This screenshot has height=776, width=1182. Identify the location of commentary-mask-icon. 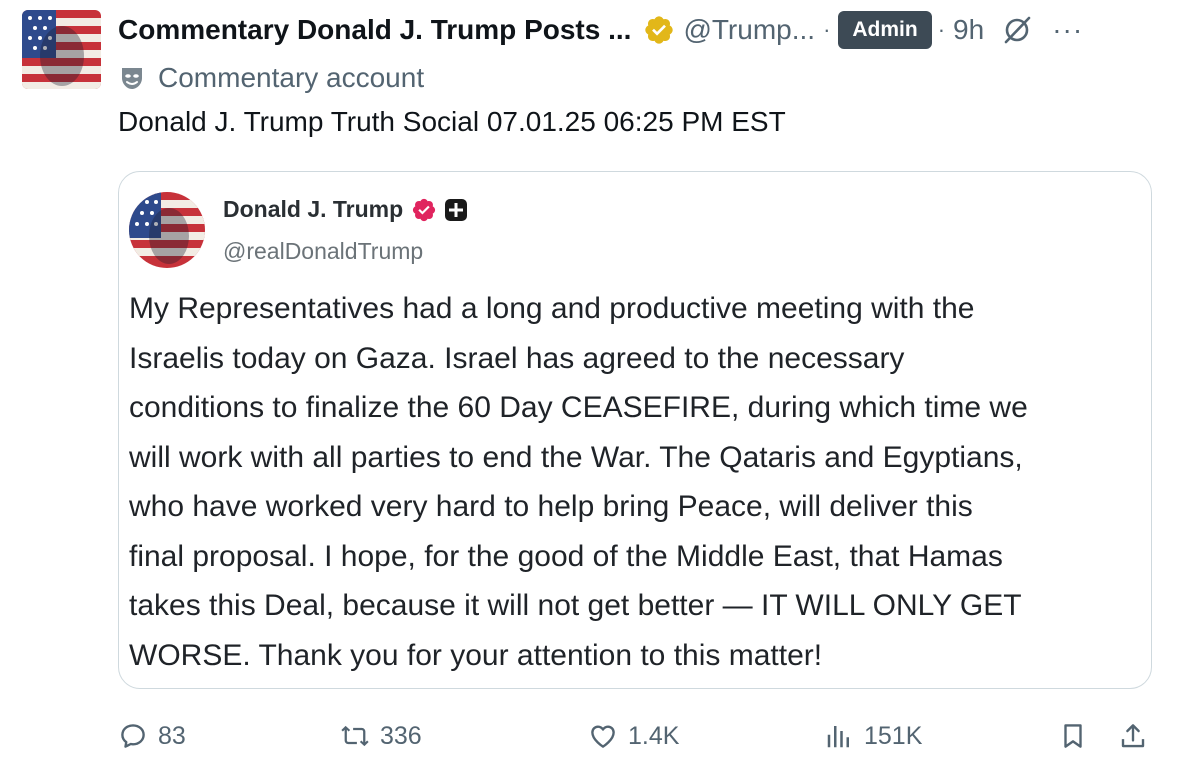
(132, 78).